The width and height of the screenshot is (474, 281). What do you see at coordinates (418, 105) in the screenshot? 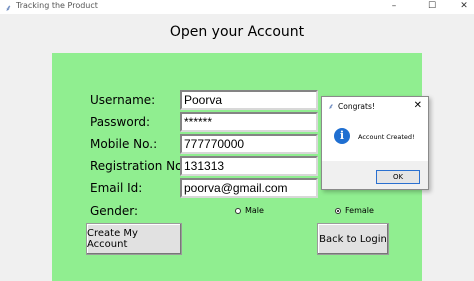
I see `dialog-close-button: ✕` at bounding box center [418, 105].